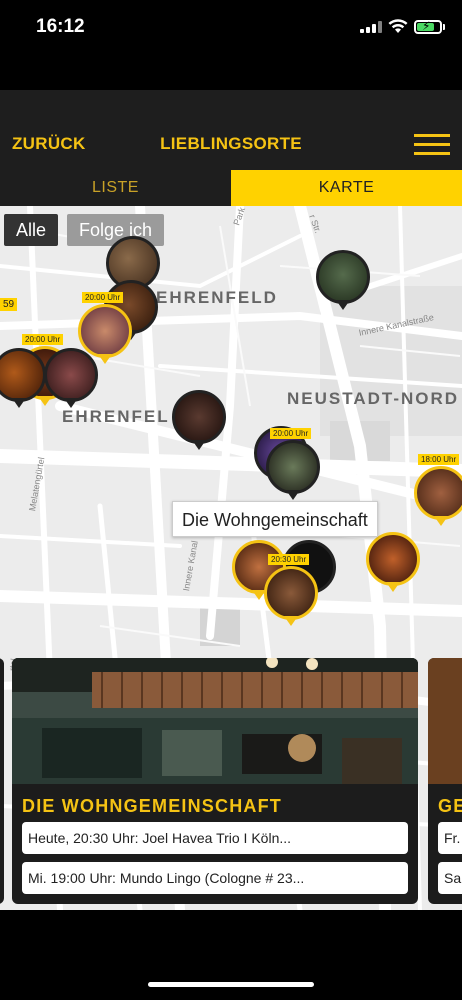 The height and width of the screenshot is (1000, 462). Describe the element at coordinates (432, 145) in the screenshot. I see `hamburger-menu-icon` at that location.